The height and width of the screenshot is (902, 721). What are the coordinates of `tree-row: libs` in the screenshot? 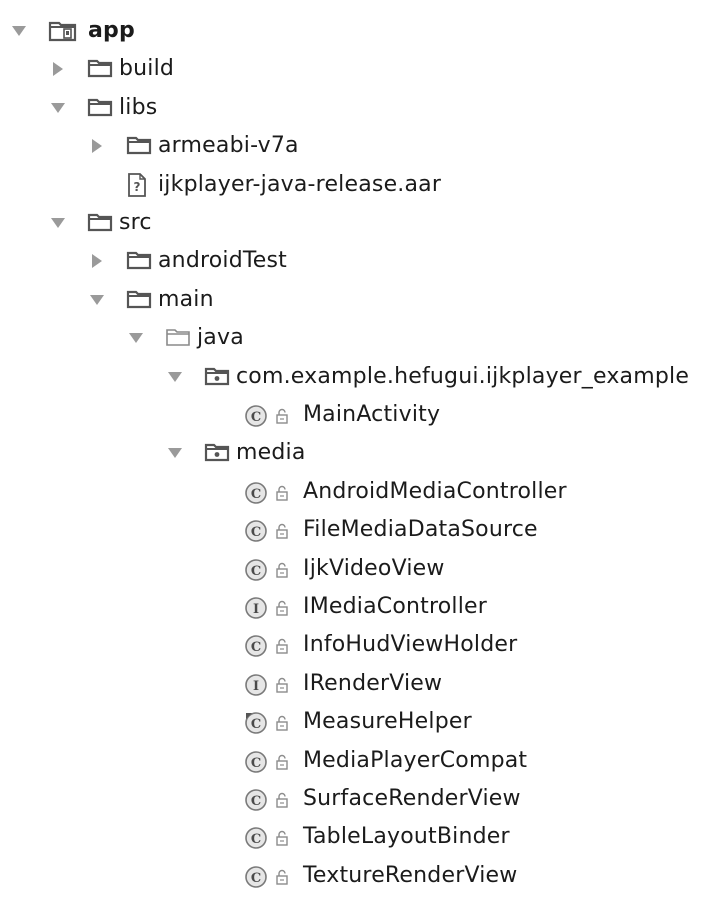 It's located at (360, 108).